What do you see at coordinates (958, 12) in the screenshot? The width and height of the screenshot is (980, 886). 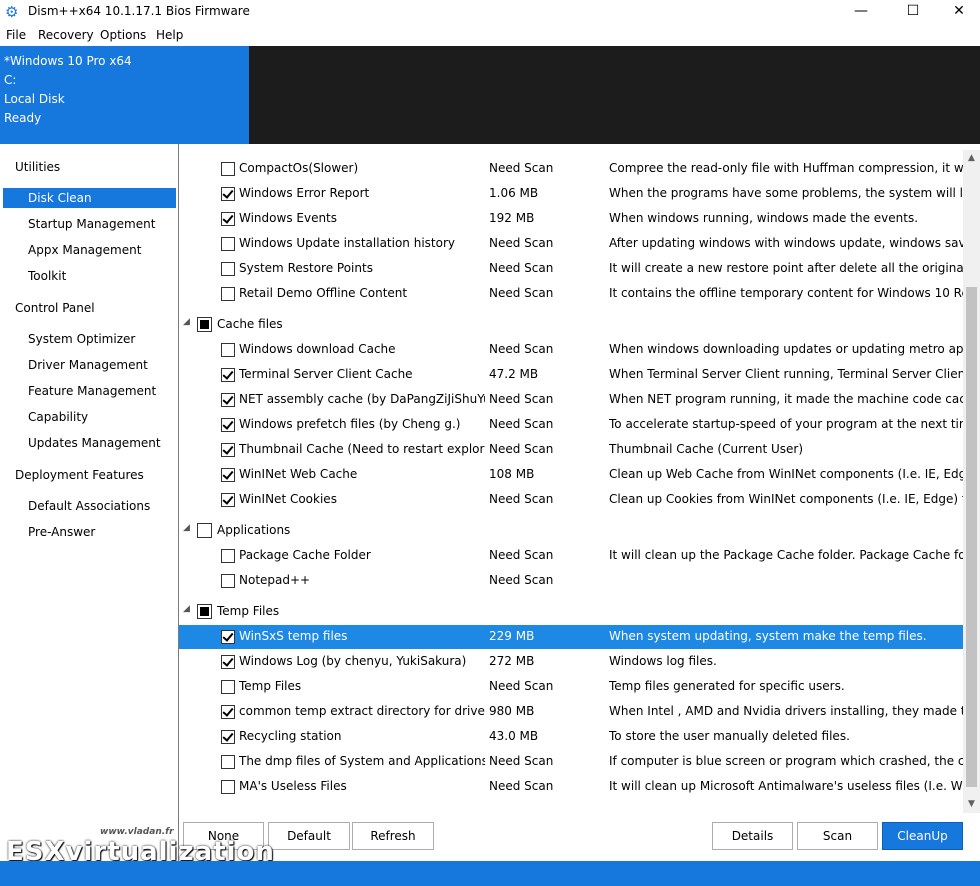 I see `close-button: ✕` at bounding box center [958, 12].